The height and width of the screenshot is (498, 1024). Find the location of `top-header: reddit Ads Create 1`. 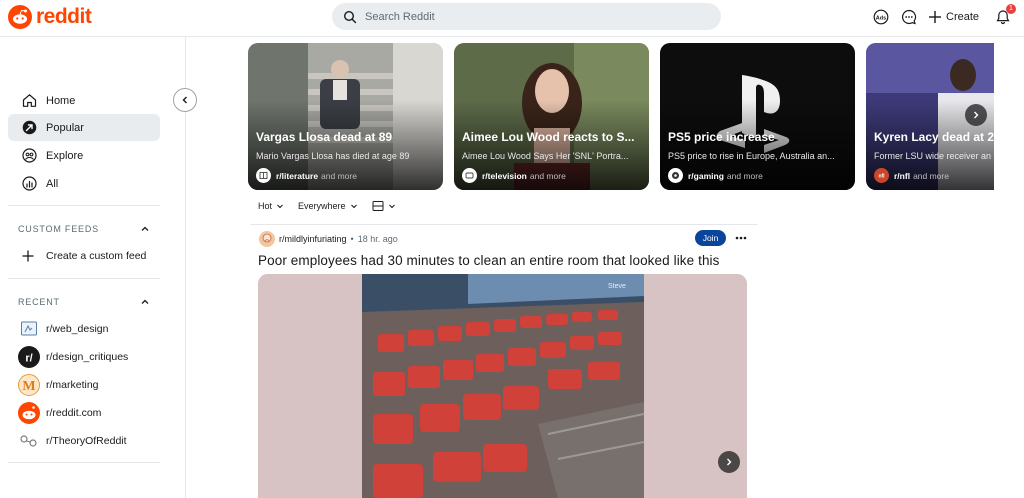

top-header: reddit Ads Create 1 is located at coordinates (512, 18).